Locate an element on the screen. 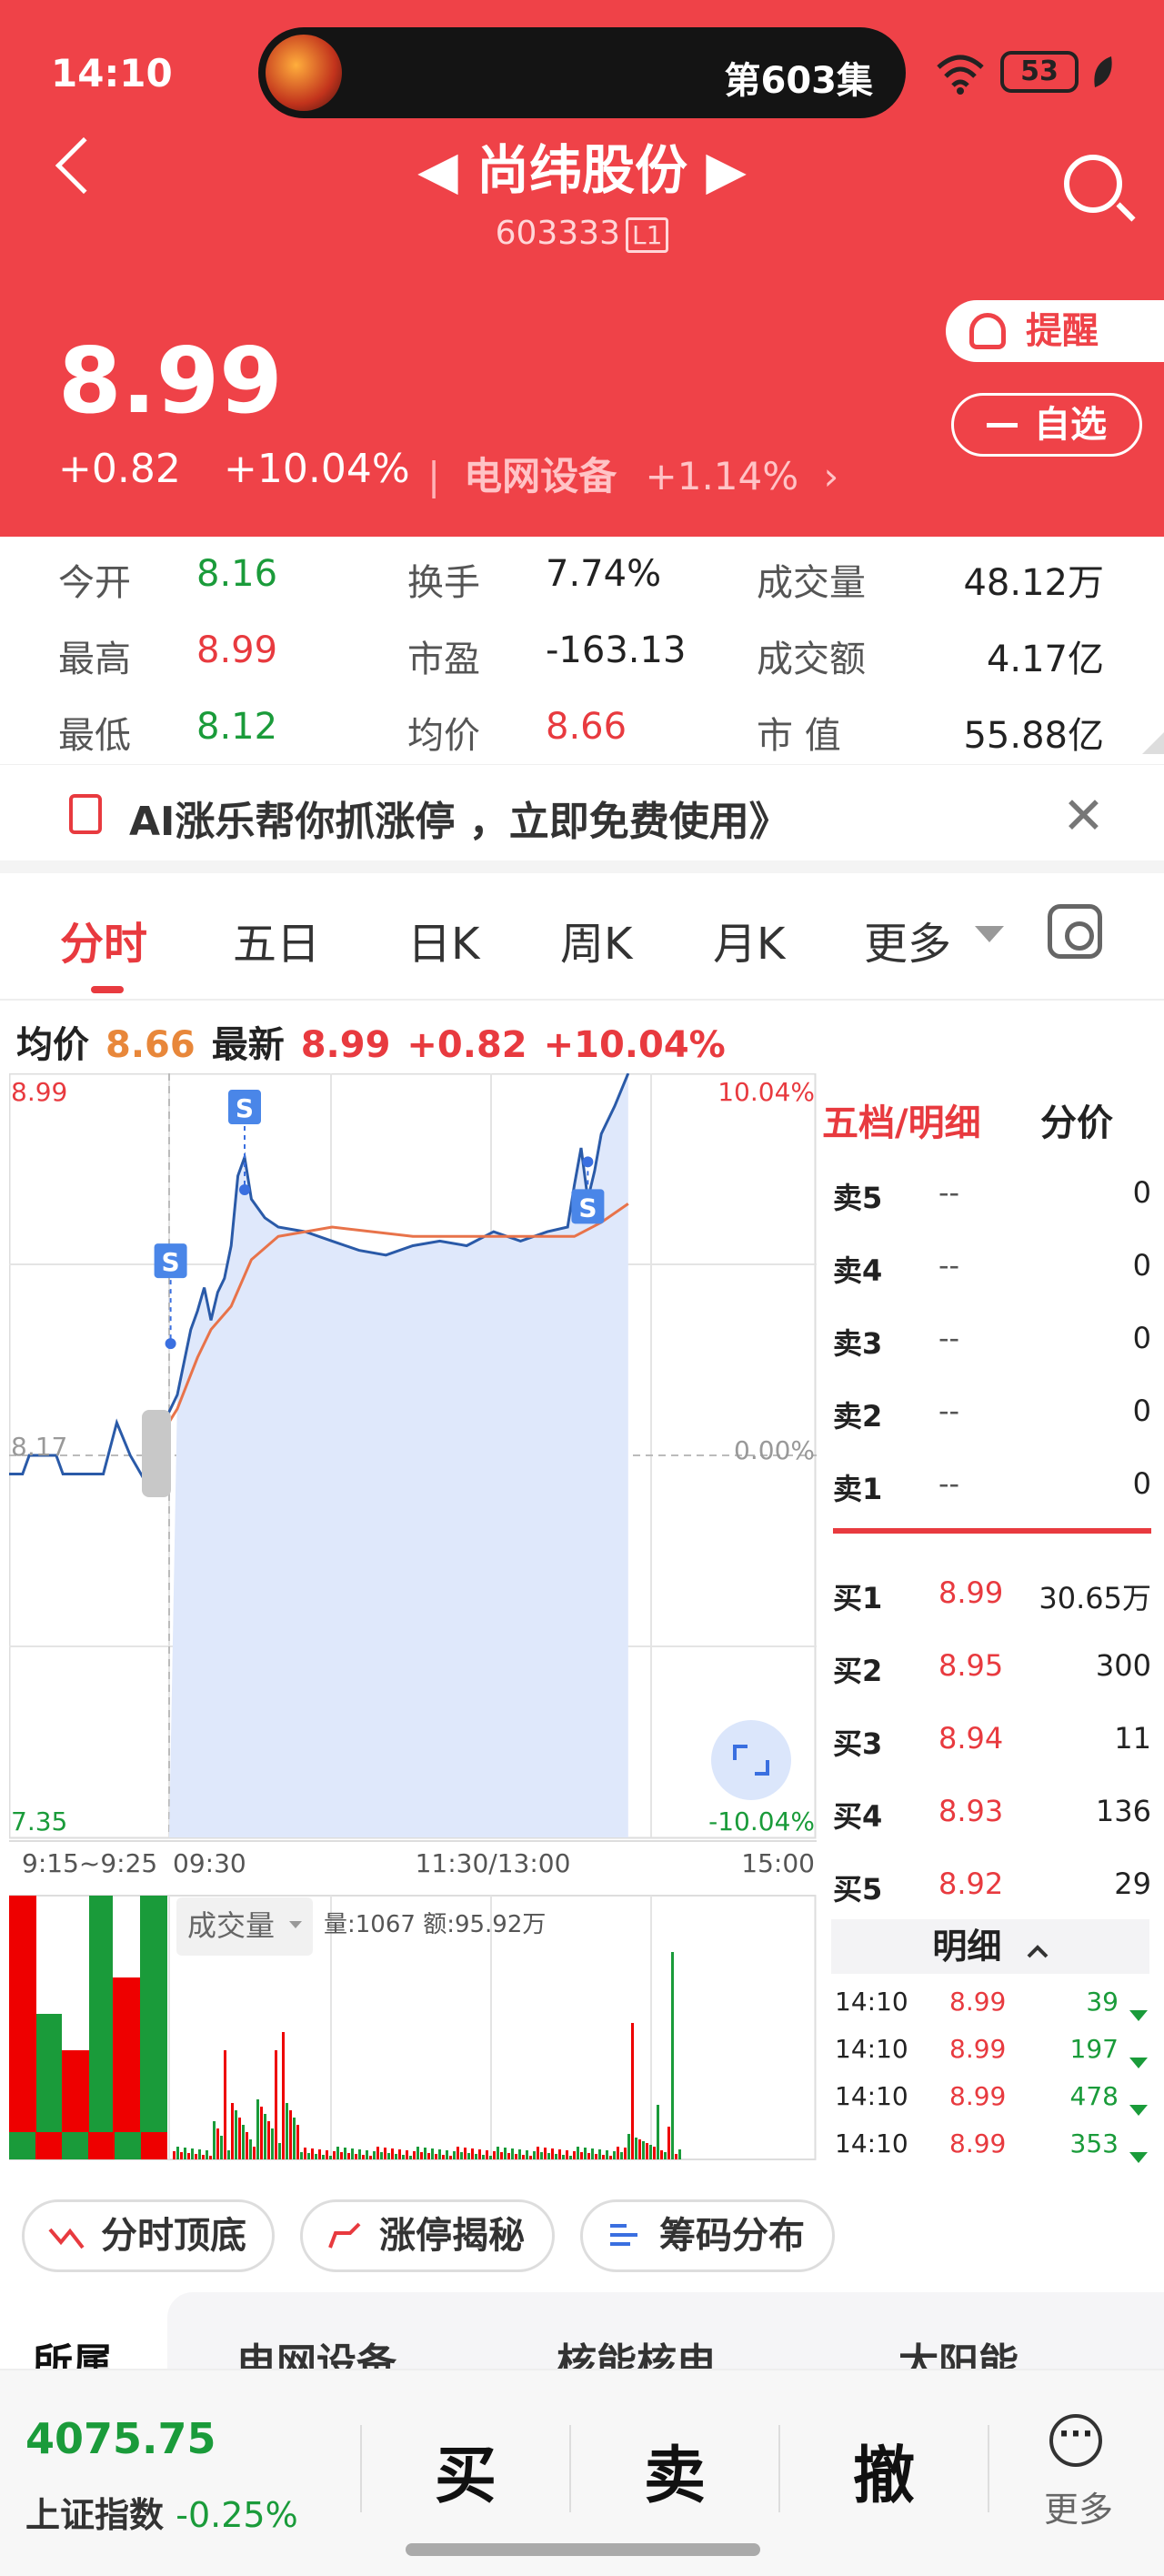 This screenshot has height=2576, width=1164. ask-row: 卖1 -- 0 is located at coordinates (992, 1482).